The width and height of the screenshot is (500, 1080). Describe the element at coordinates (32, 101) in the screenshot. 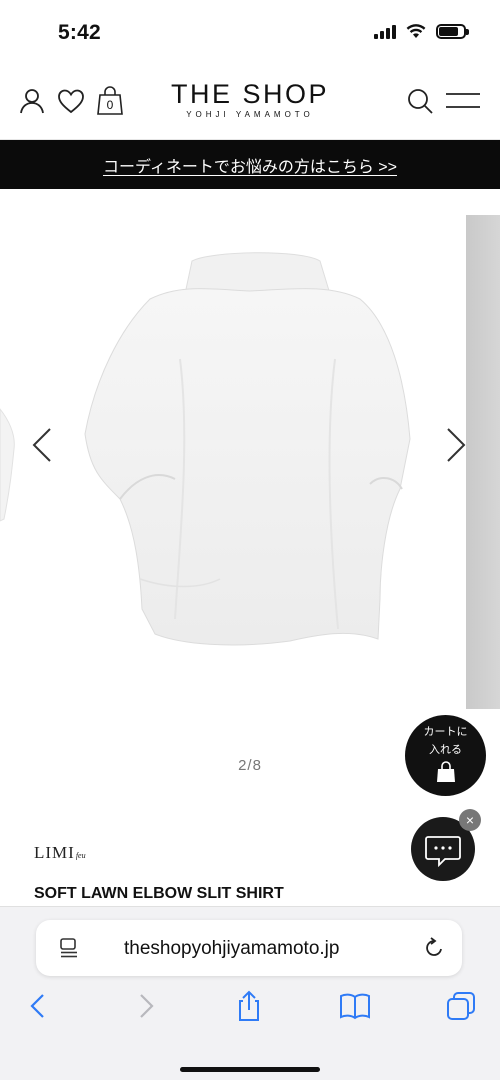

I see `user-icon` at that location.